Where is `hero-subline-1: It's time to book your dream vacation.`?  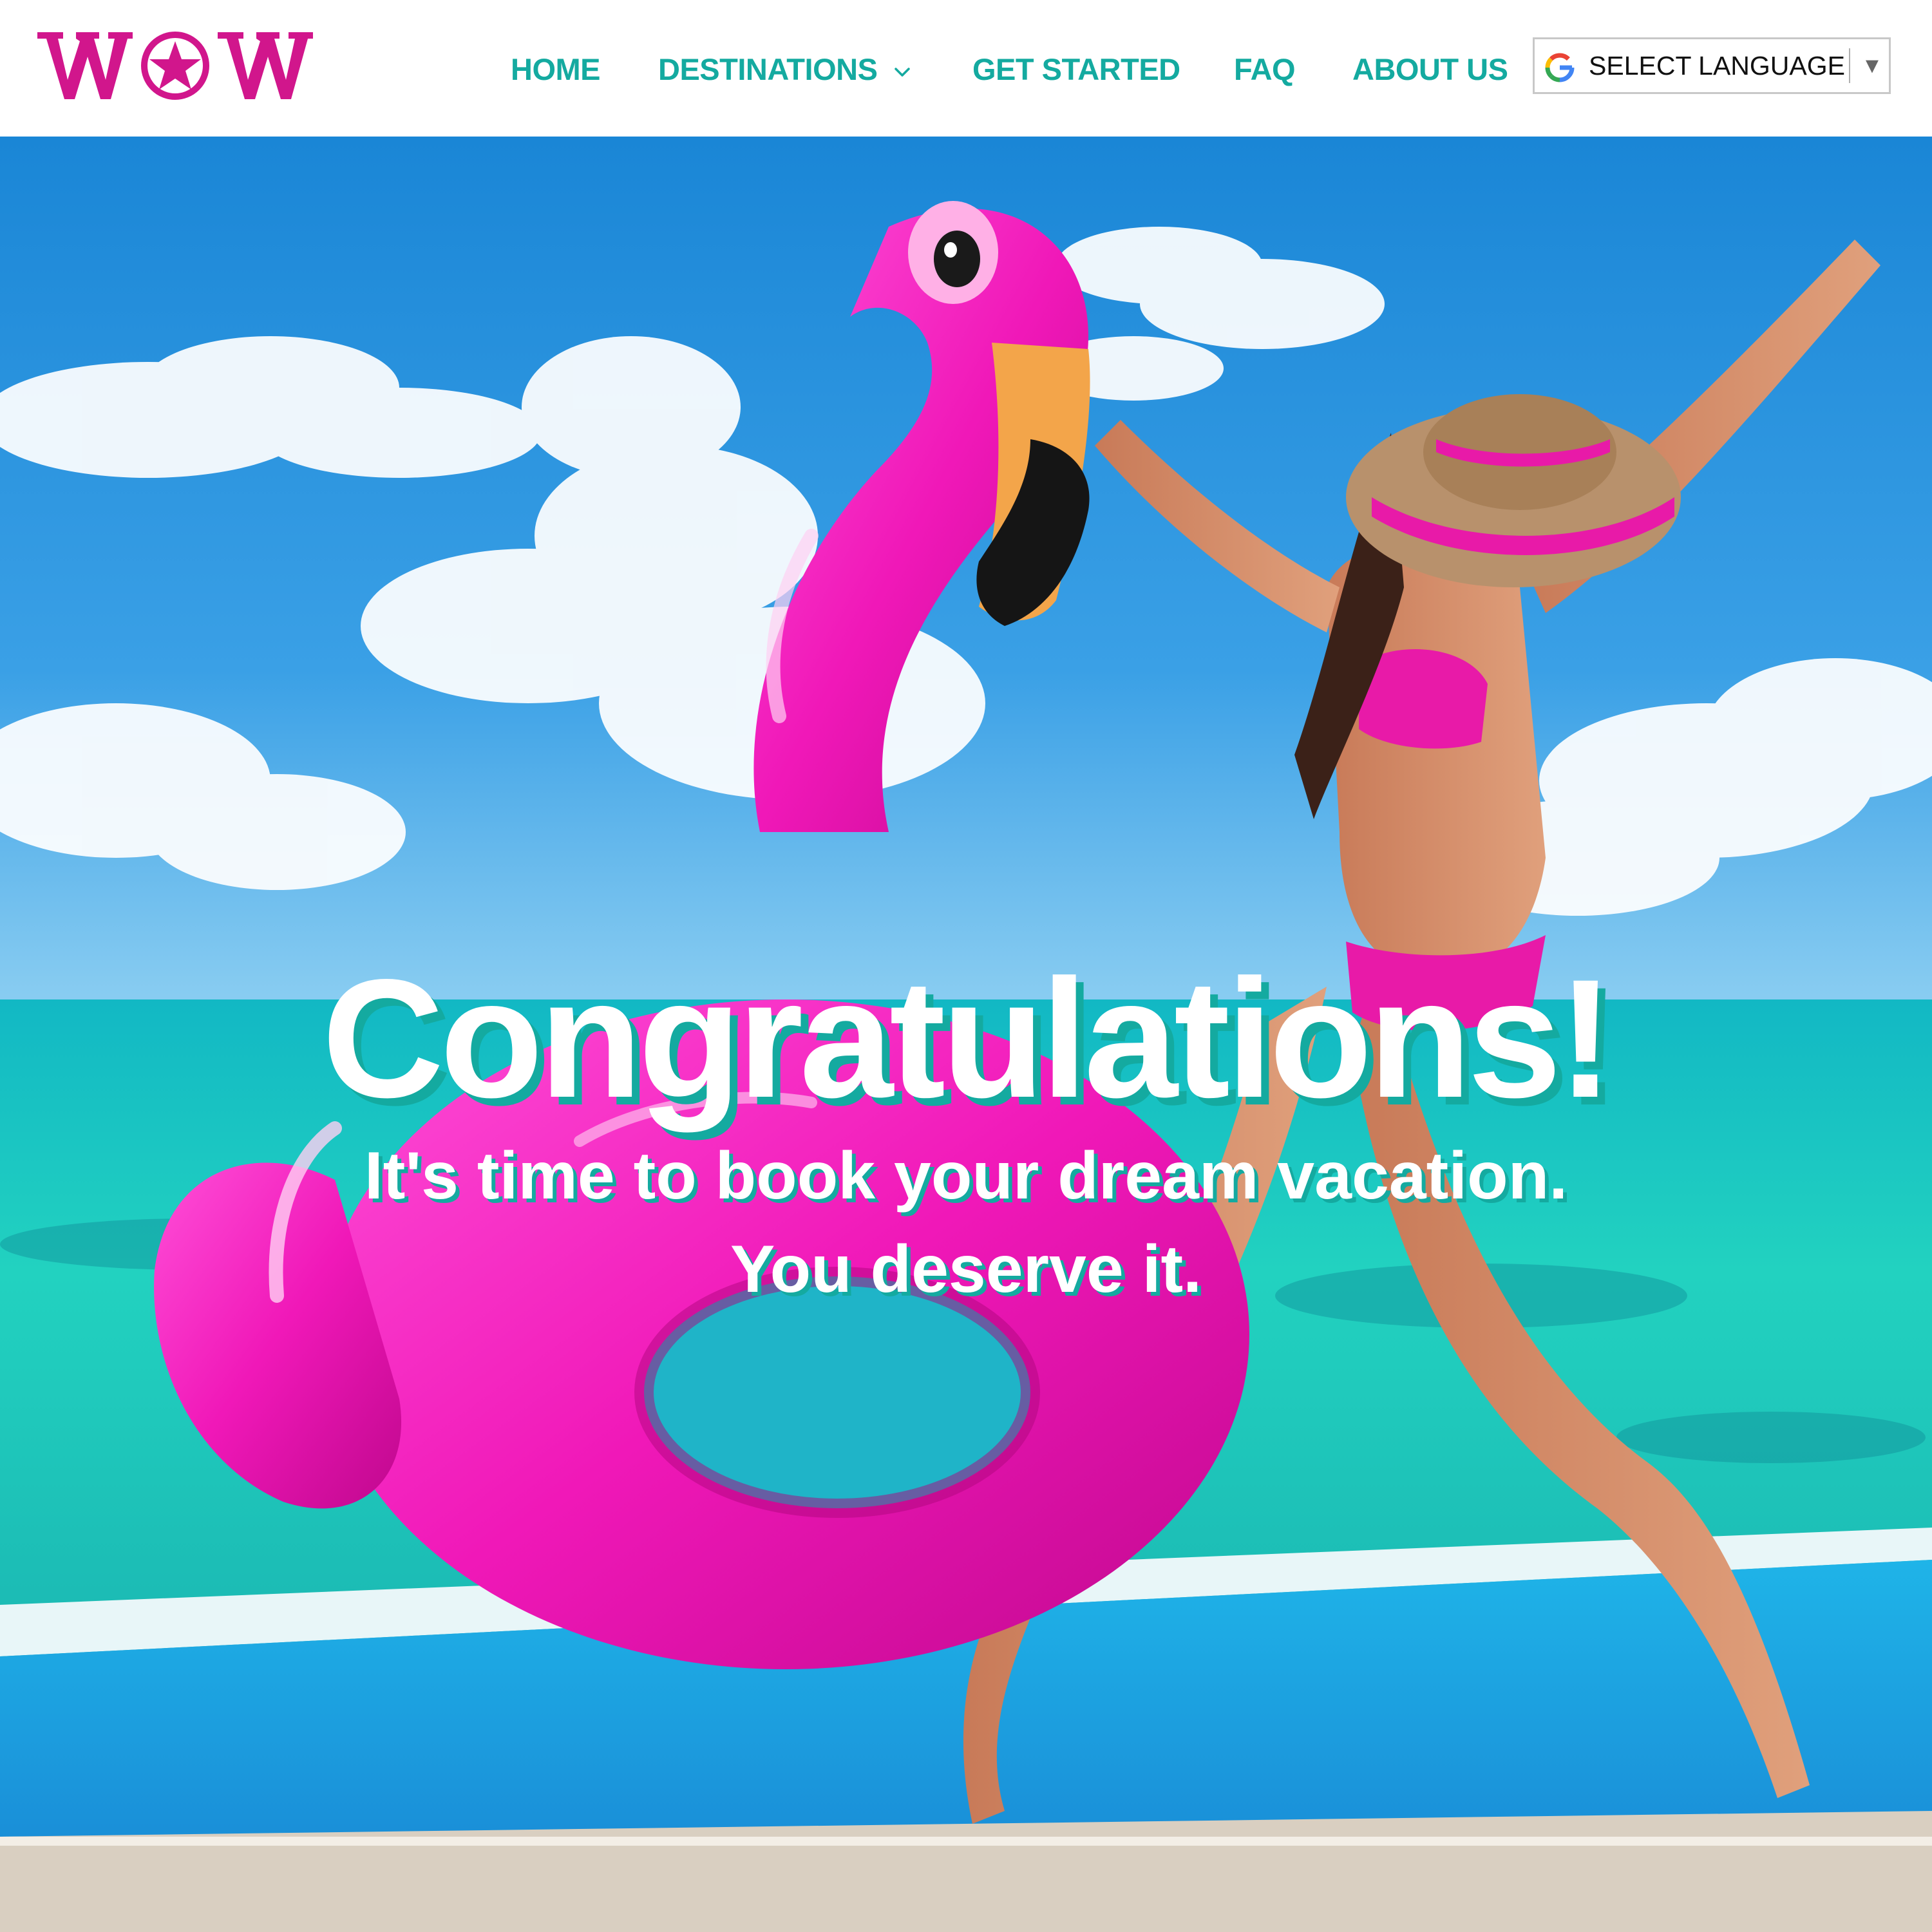 hero-subline-1: It's time to book your dream vacation. is located at coordinates (966, 1176).